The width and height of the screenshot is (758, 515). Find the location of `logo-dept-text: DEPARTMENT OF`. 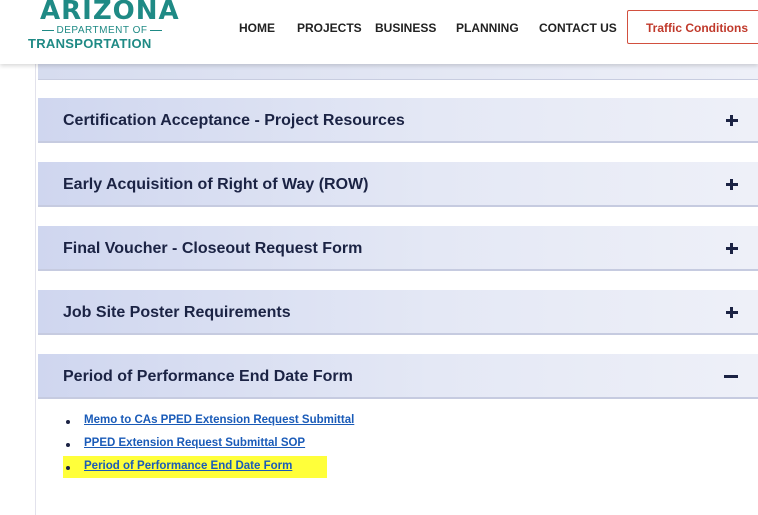

logo-dept-text: DEPARTMENT OF is located at coordinates (102, 30).